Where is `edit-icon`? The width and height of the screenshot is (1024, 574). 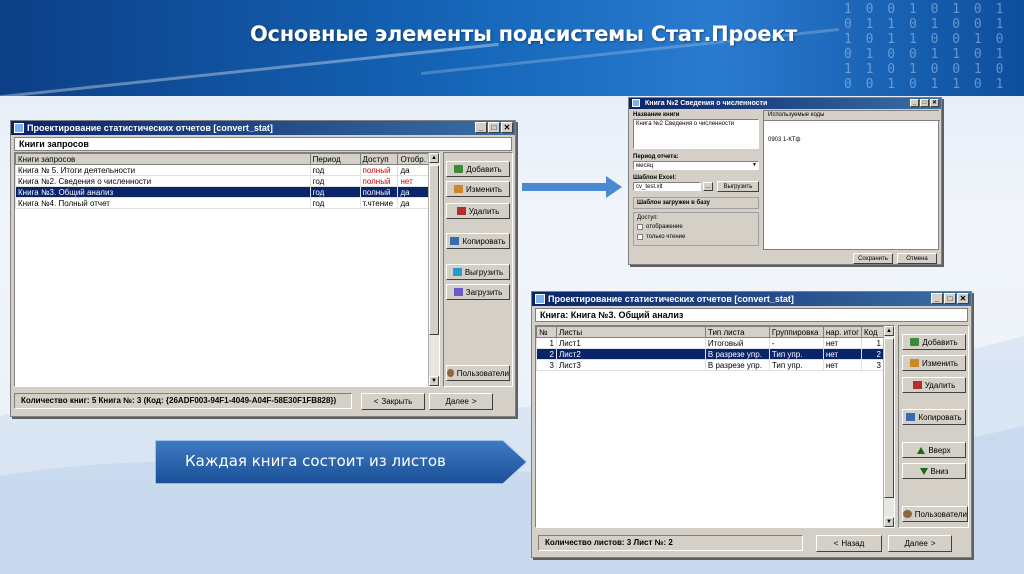 edit-icon is located at coordinates (914, 363).